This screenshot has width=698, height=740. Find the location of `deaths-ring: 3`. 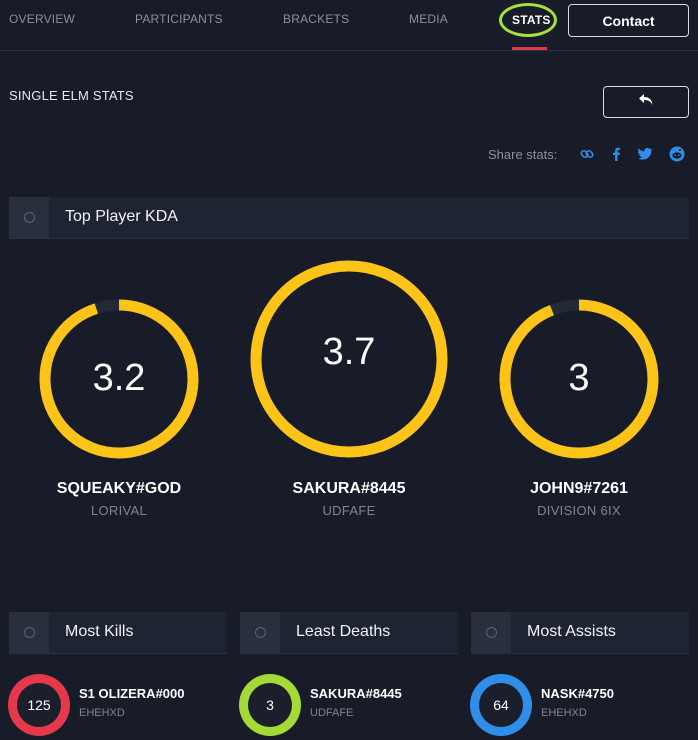

deaths-ring: 3 is located at coordinates (270, 705).